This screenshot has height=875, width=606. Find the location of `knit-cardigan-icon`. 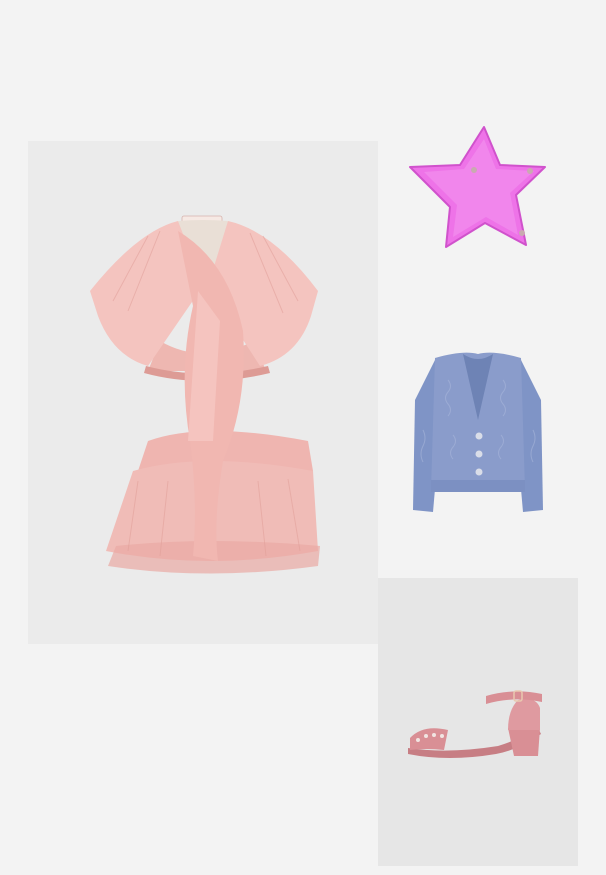

knit-cardigan-icon is located at coordinates (478, 432).